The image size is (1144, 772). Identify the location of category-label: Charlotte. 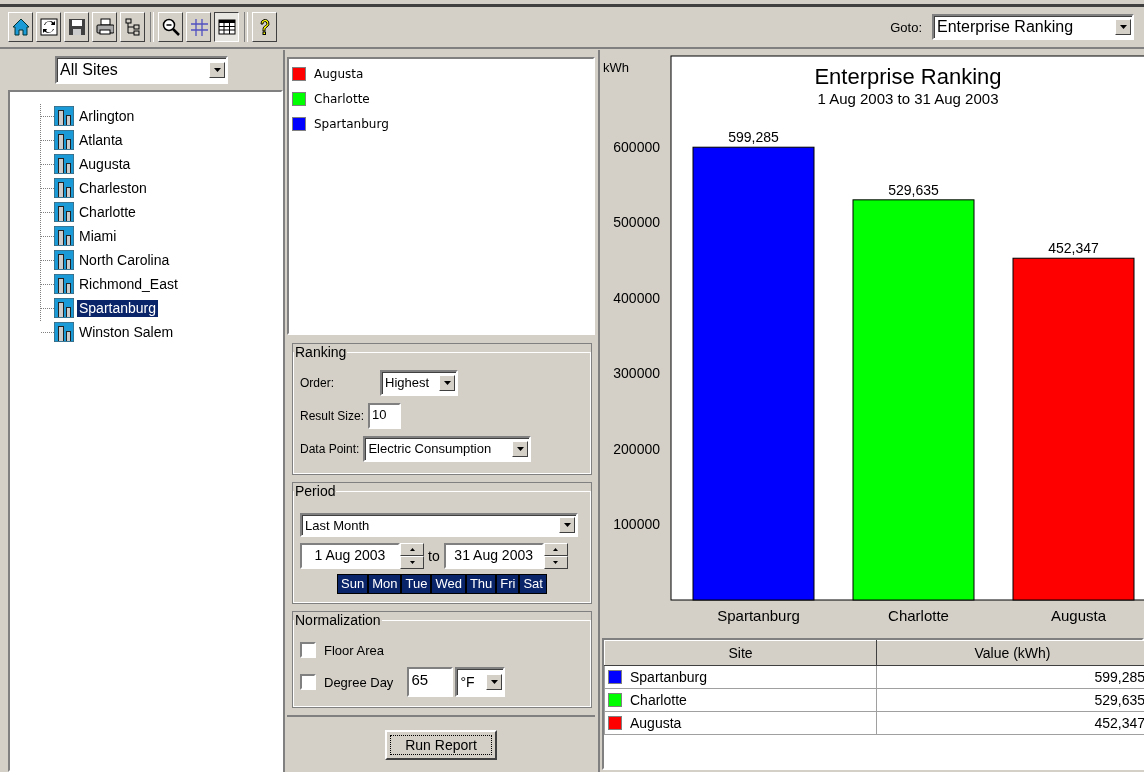
(918, 615).